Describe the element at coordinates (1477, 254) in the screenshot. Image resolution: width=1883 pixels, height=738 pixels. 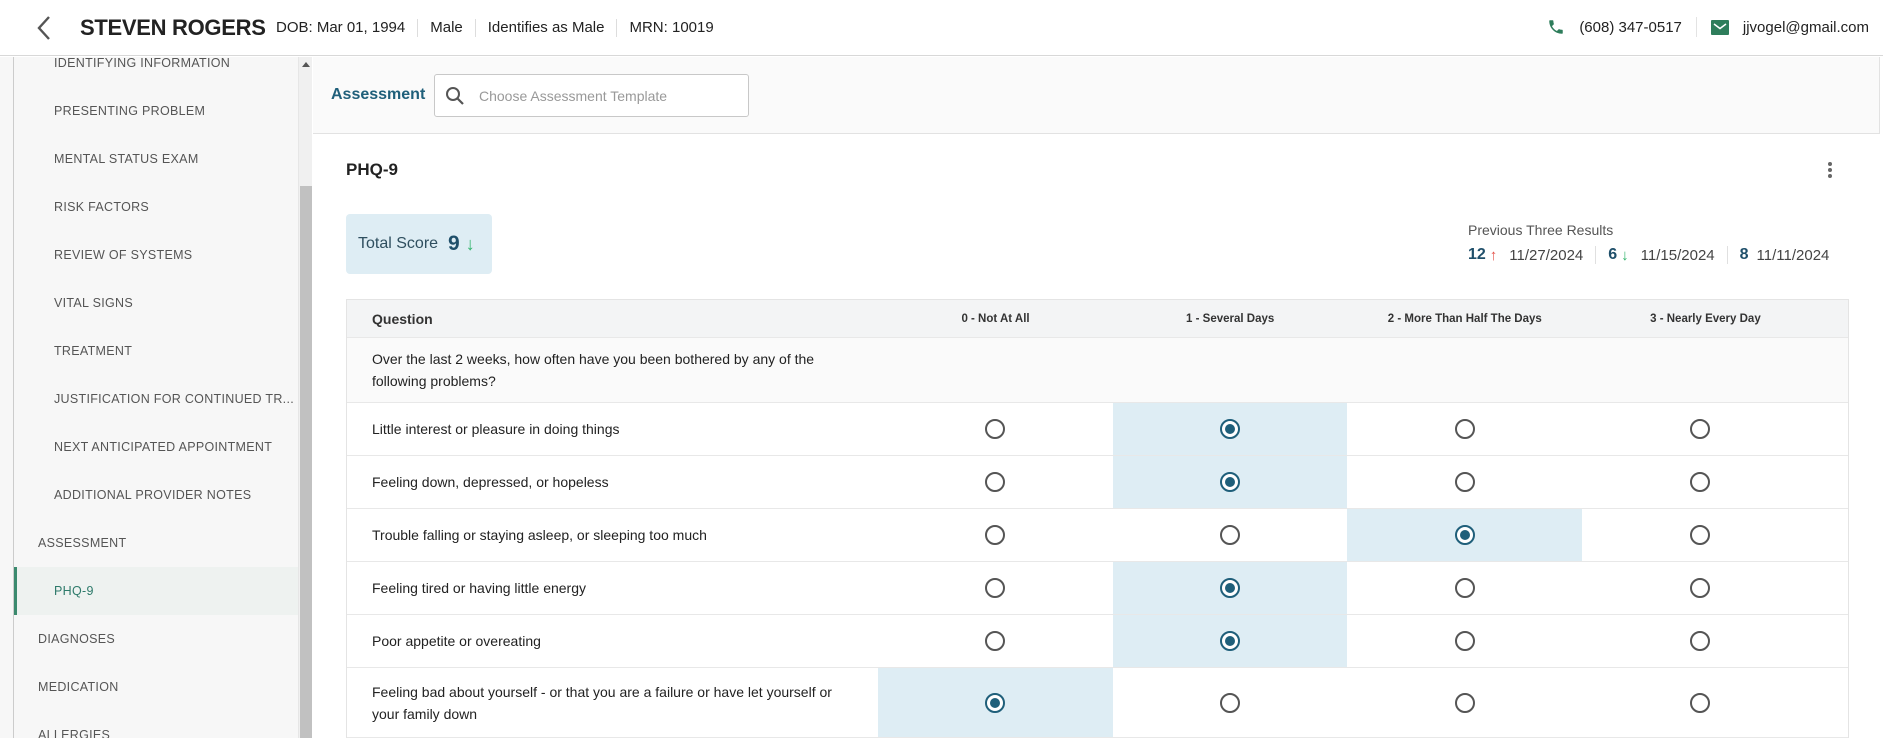
I see `previous-score: 12` at that location.